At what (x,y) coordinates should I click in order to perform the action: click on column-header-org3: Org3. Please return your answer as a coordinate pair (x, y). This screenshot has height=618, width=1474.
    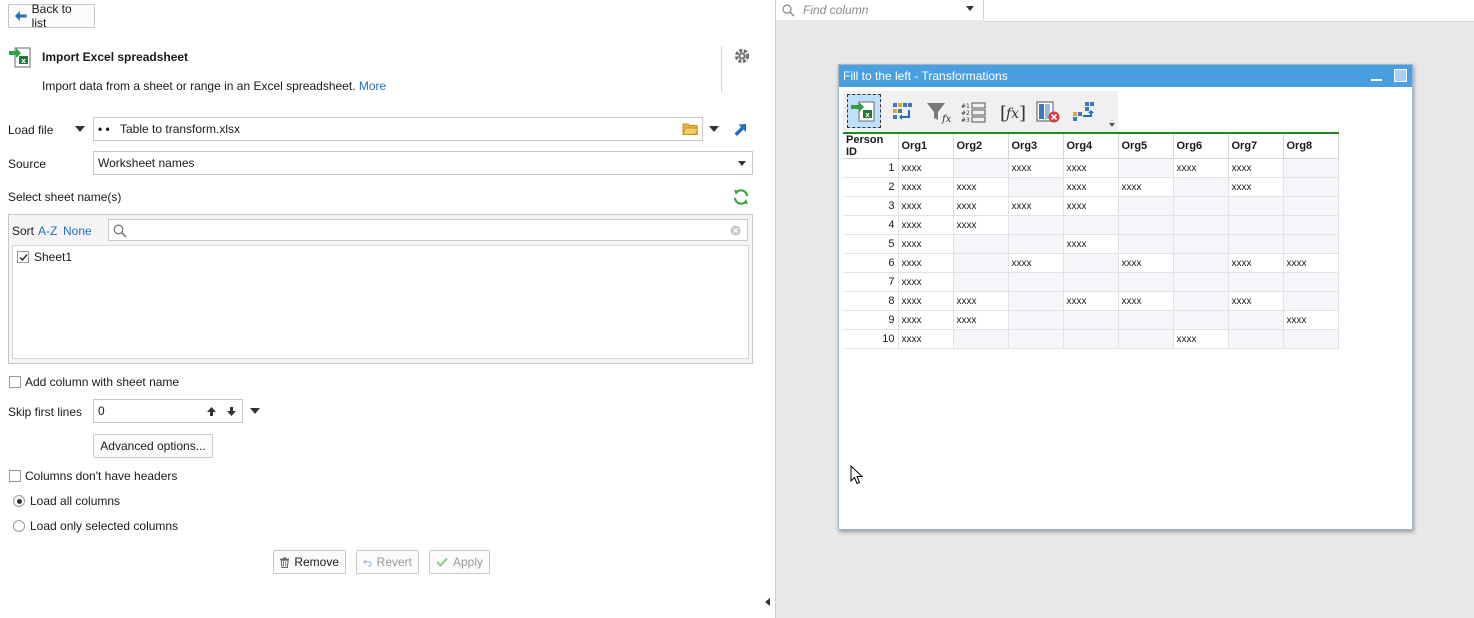
    Looking at the image, I should click on (1036, 146).